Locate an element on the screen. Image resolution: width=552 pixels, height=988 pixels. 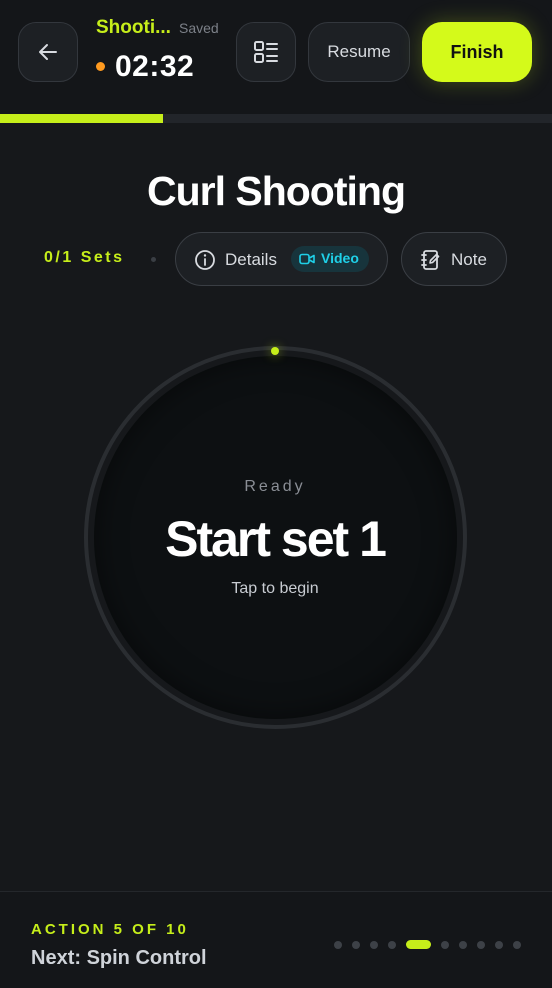
back-button is located at coordinates (48, 52).